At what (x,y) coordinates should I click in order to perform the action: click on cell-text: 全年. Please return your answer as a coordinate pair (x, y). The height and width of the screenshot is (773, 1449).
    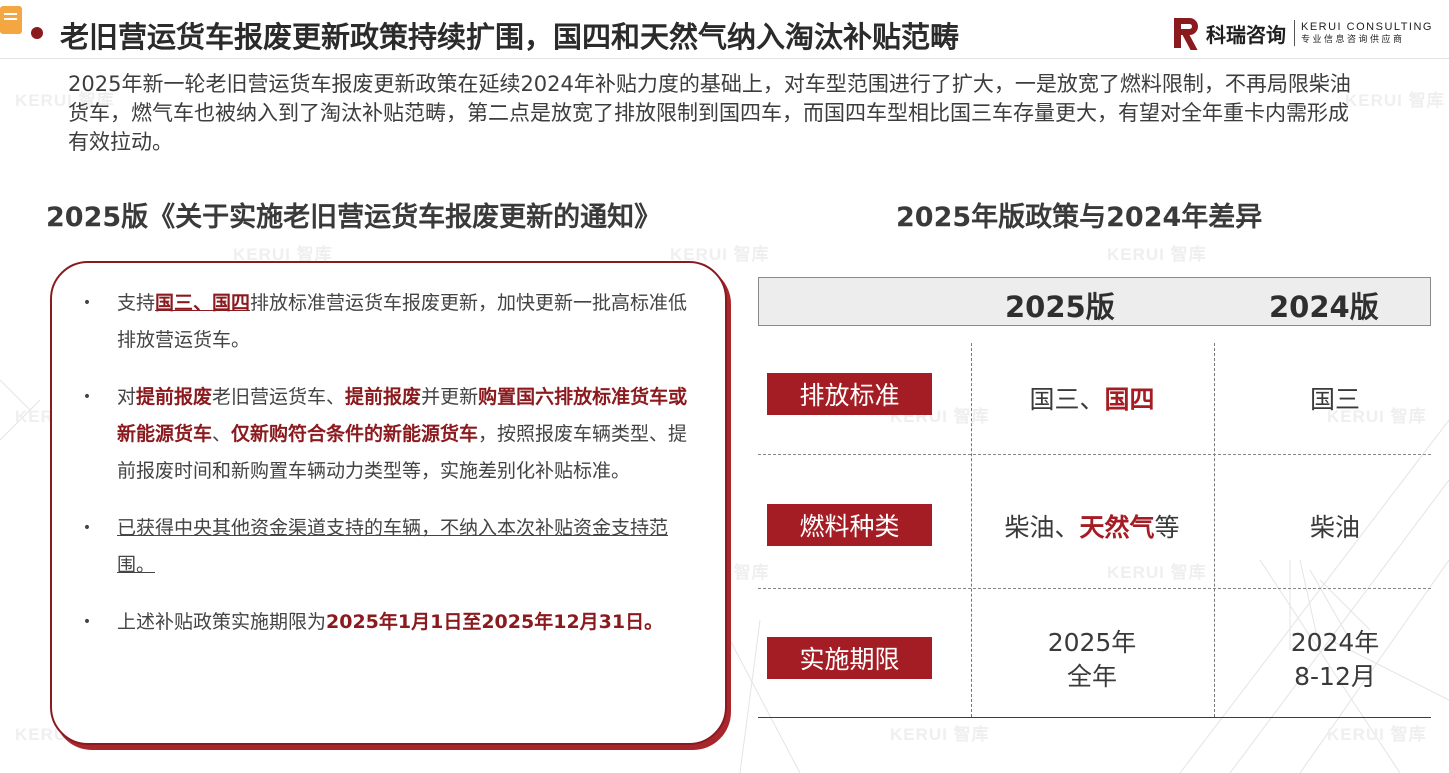
    Looking at the image, I should click on (1091, 676).